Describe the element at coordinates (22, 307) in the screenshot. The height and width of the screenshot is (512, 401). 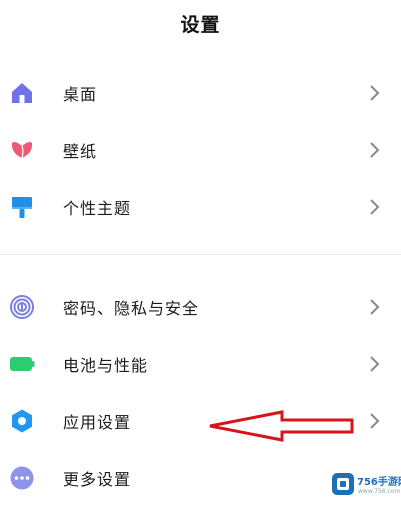
I see `fingerprint-icon` at that location.